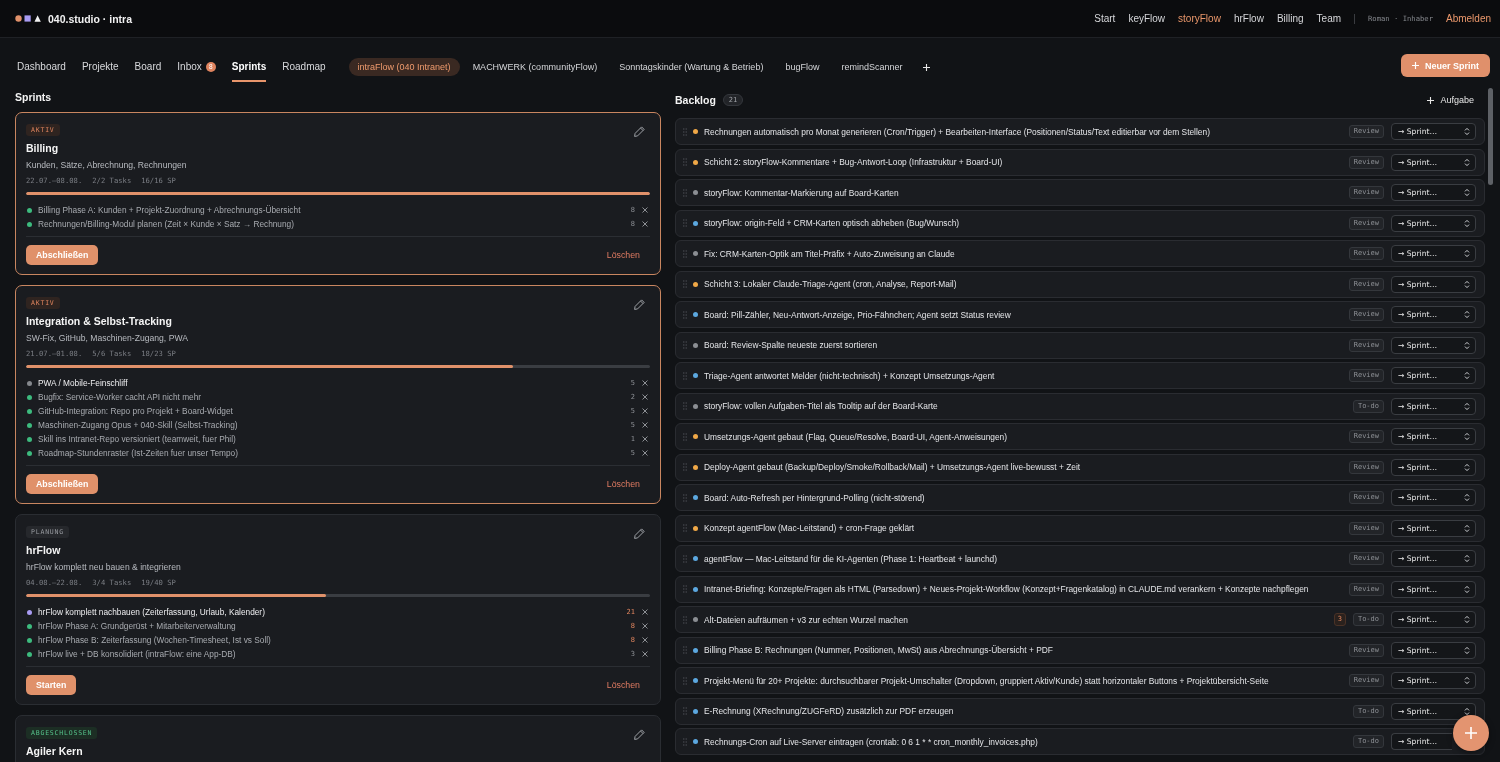 This screenshot has height=762, width=1500. What do you see at coordinates (1450, 100) in the screenshot?
I see `add-task-button: Aufgabe` at bounding box center [1450, 100].